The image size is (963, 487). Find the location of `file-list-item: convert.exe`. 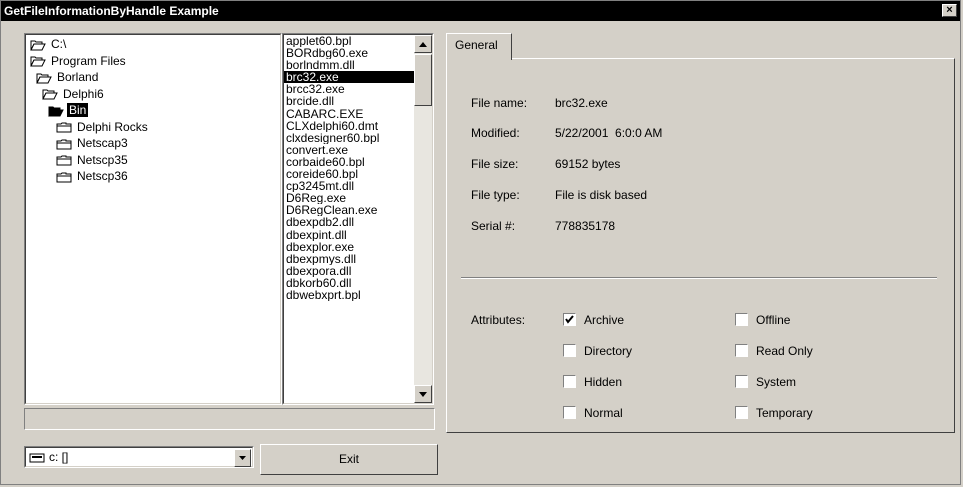

file-list-item: convert.exe is located at coordinates (349, 150).